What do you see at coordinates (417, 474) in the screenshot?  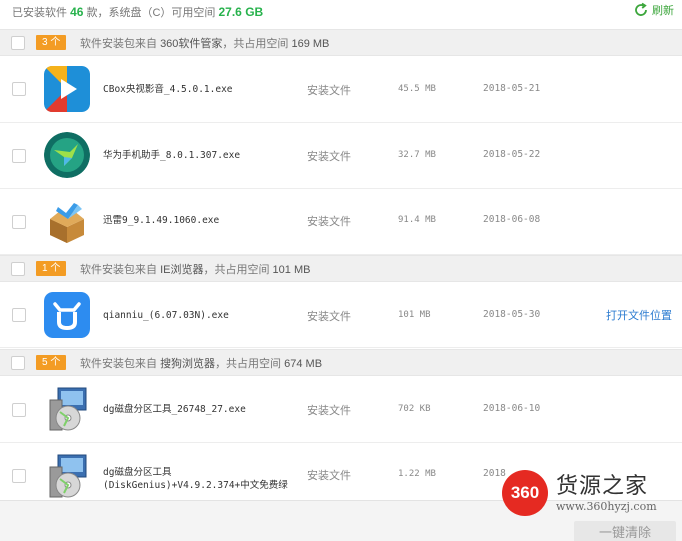 I see `file-size: 1.22 MB` at bounding box center [417, 474].